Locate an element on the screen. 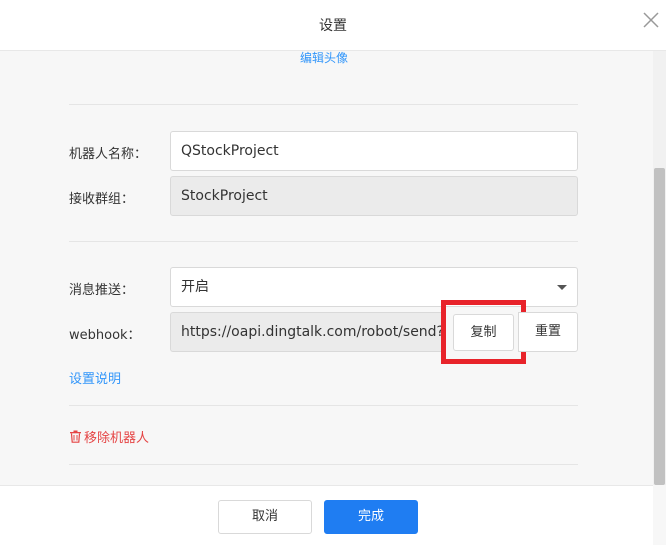 The image size is (666, 545). close-icon is located at coordinates (651, 20).